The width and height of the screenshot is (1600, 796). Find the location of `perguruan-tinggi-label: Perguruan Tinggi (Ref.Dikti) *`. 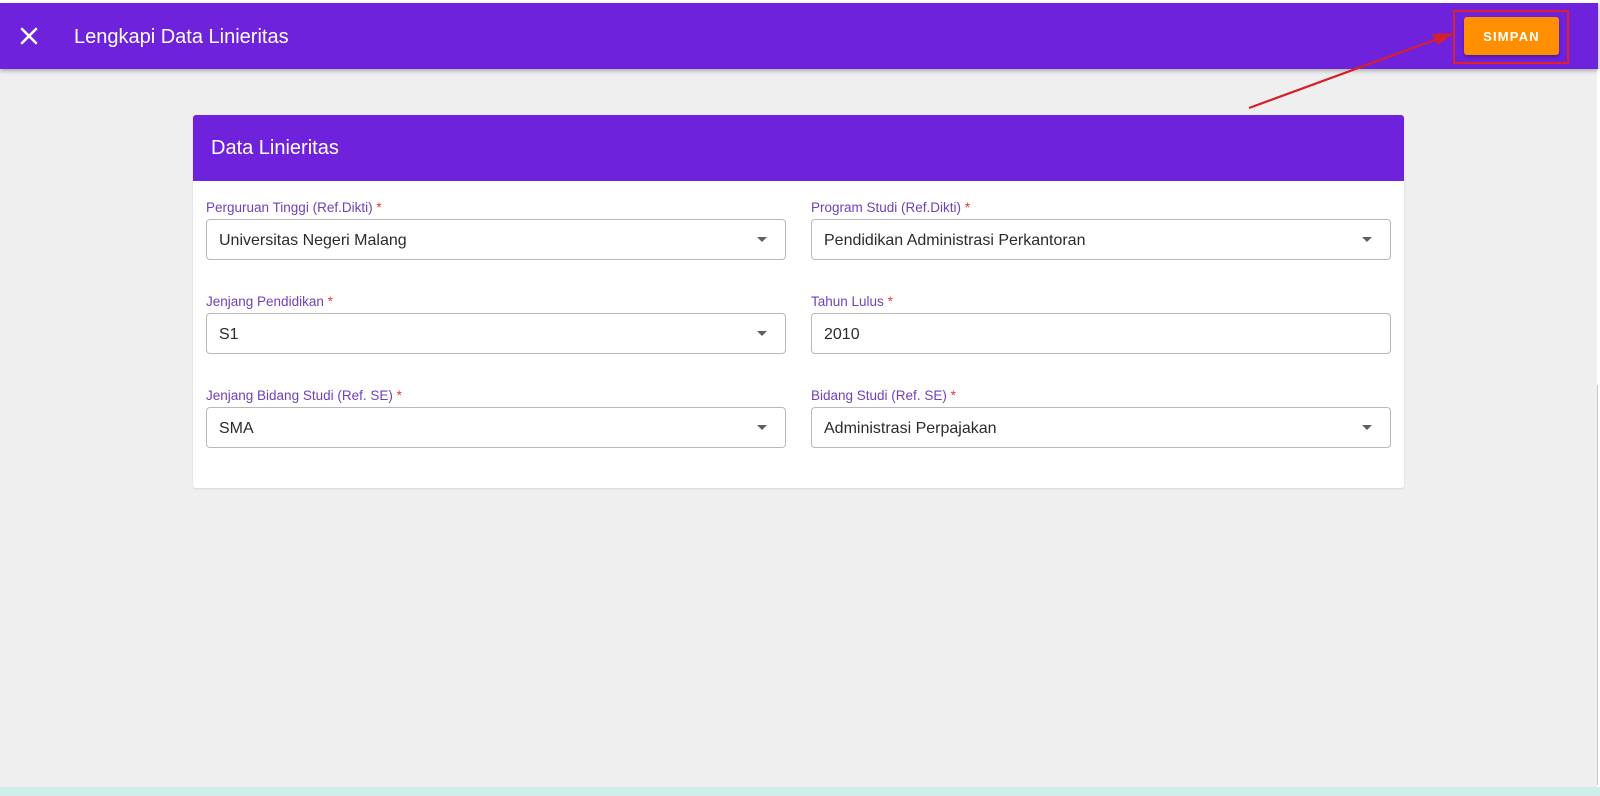

perguruan-tinggi-label: Perguruan Tinggi (Ref.Dikti) * is located at coordinates (294, 207).